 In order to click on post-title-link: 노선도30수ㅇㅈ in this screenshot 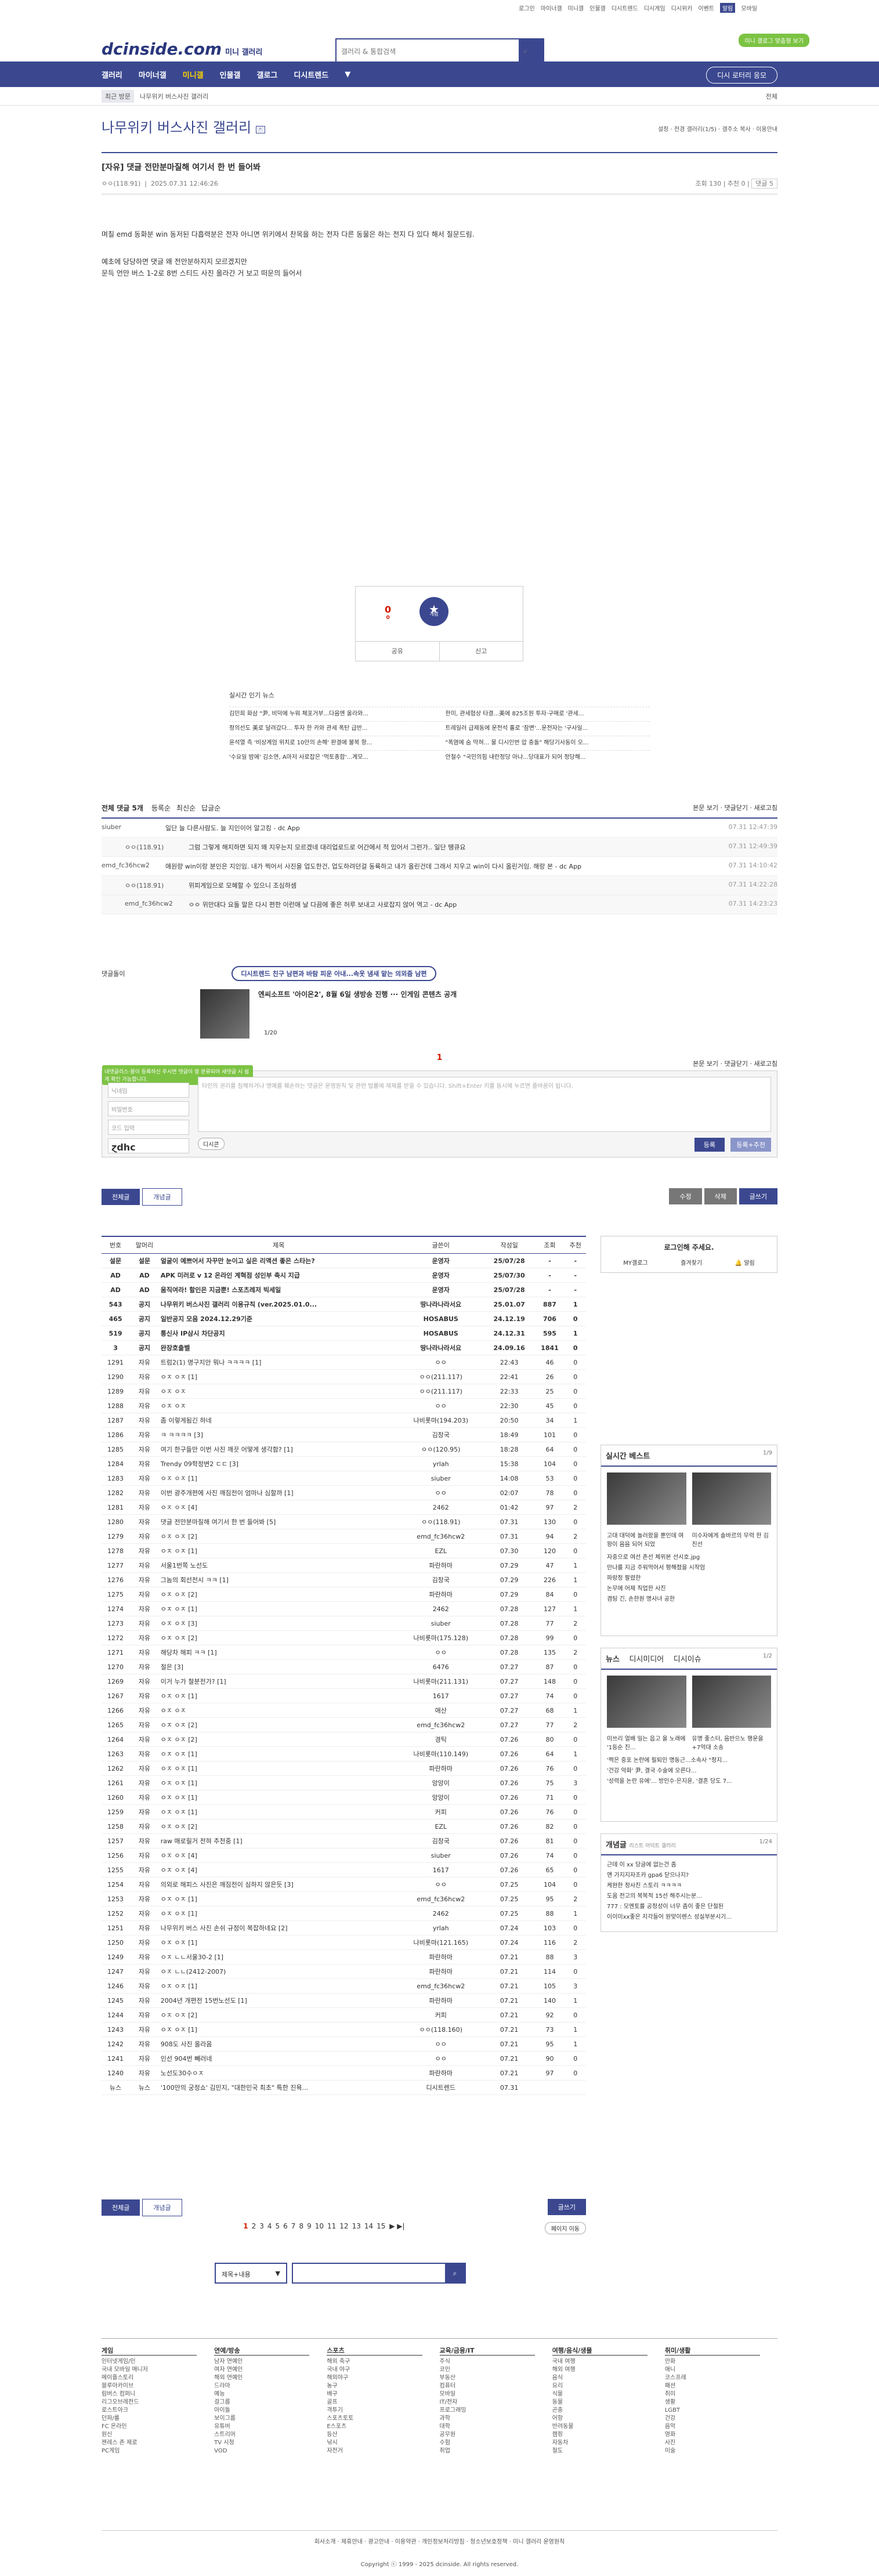, I will do `click(278, 2073)`.